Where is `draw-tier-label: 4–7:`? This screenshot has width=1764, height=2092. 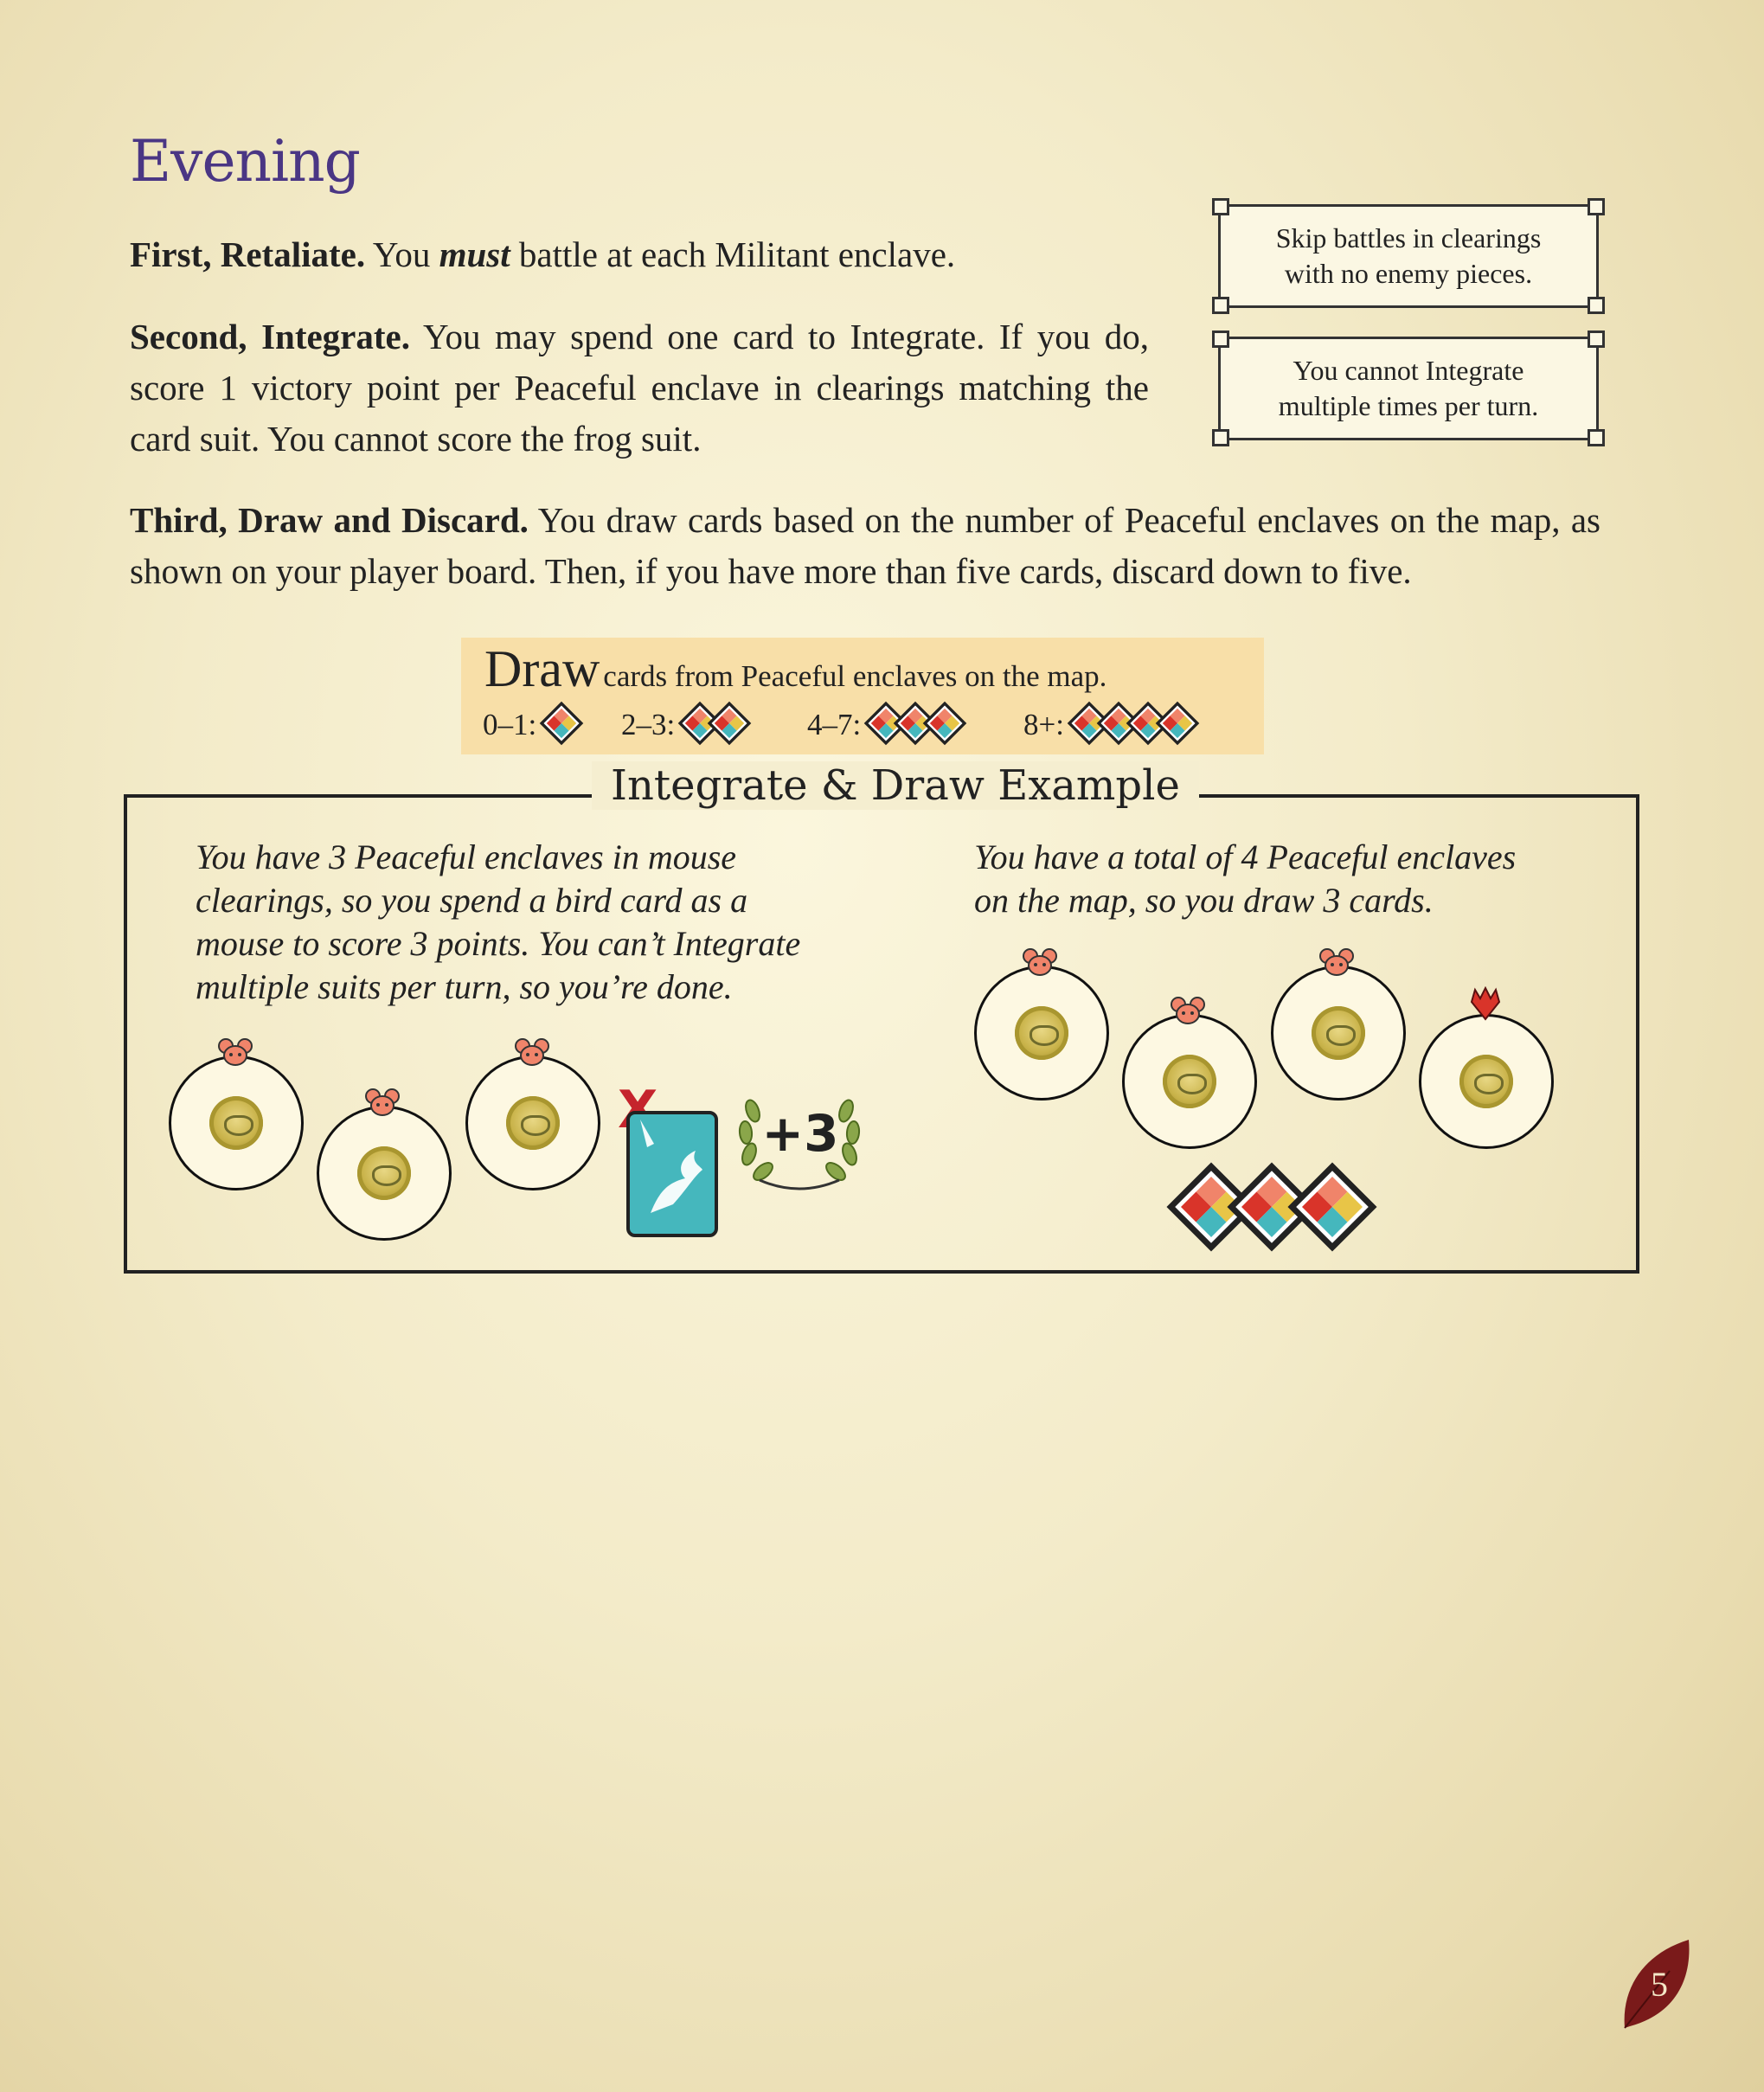
draw-tier-label: 4–7: is located at coordinates (834, 724).